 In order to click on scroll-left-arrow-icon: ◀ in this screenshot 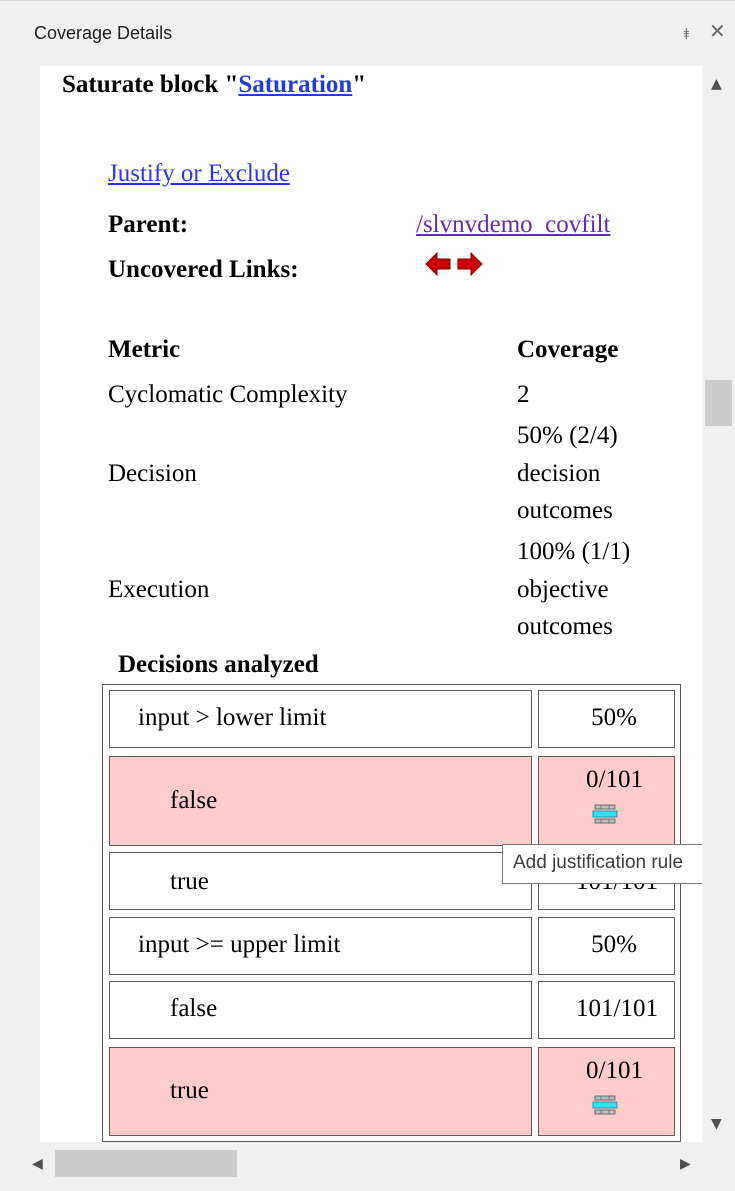, I will do `click(37, 1164)`.